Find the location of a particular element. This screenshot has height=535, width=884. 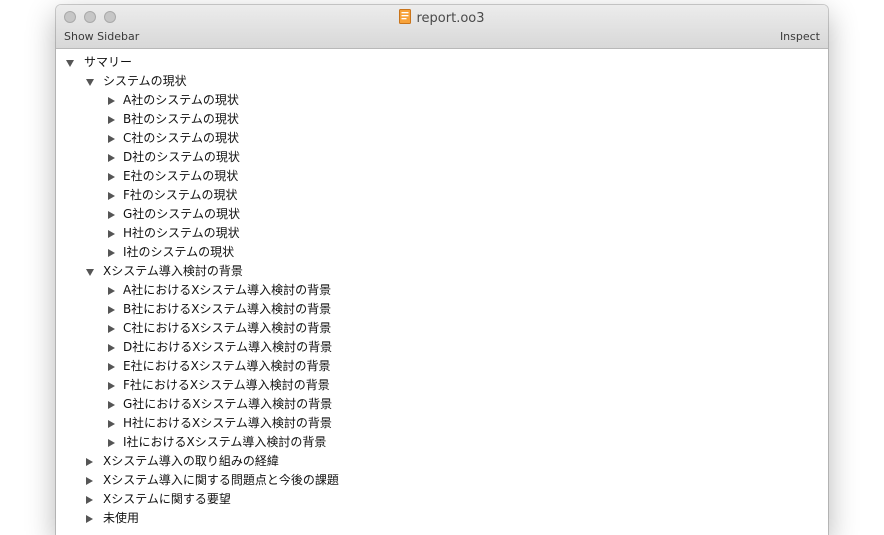

outline-row: C社におけるXシステム導入検討の背景 is located at coordinates (442, 328).